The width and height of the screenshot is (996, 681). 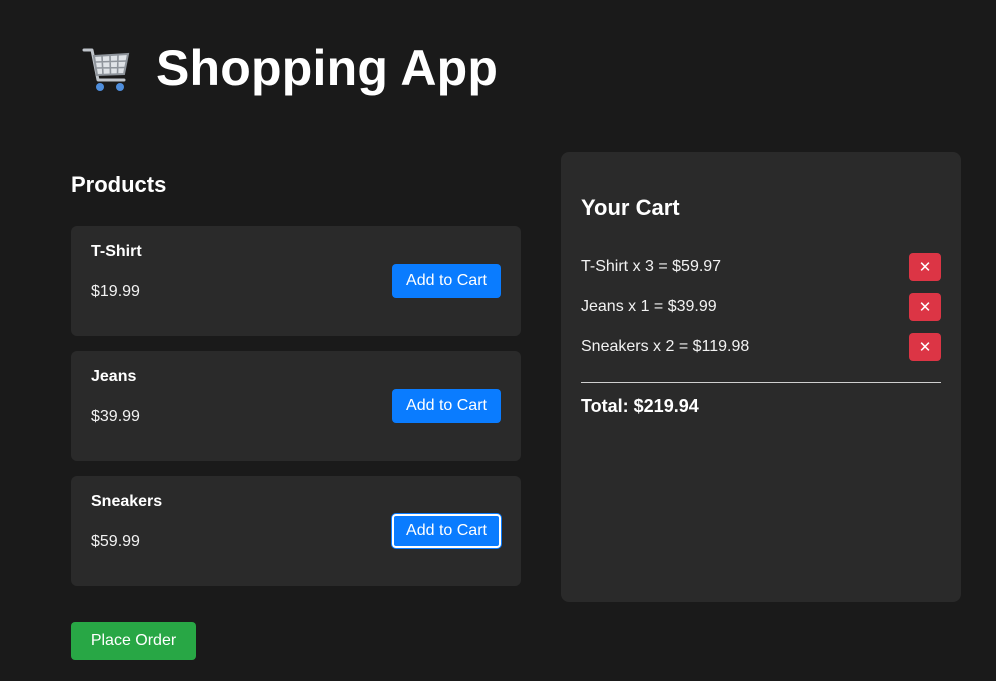 What do you see at coordinates (665, 346) in the screenshot?
I see `cart-item-text: Sneakers x 2 = $119.98` at bounding box center [665, 346].